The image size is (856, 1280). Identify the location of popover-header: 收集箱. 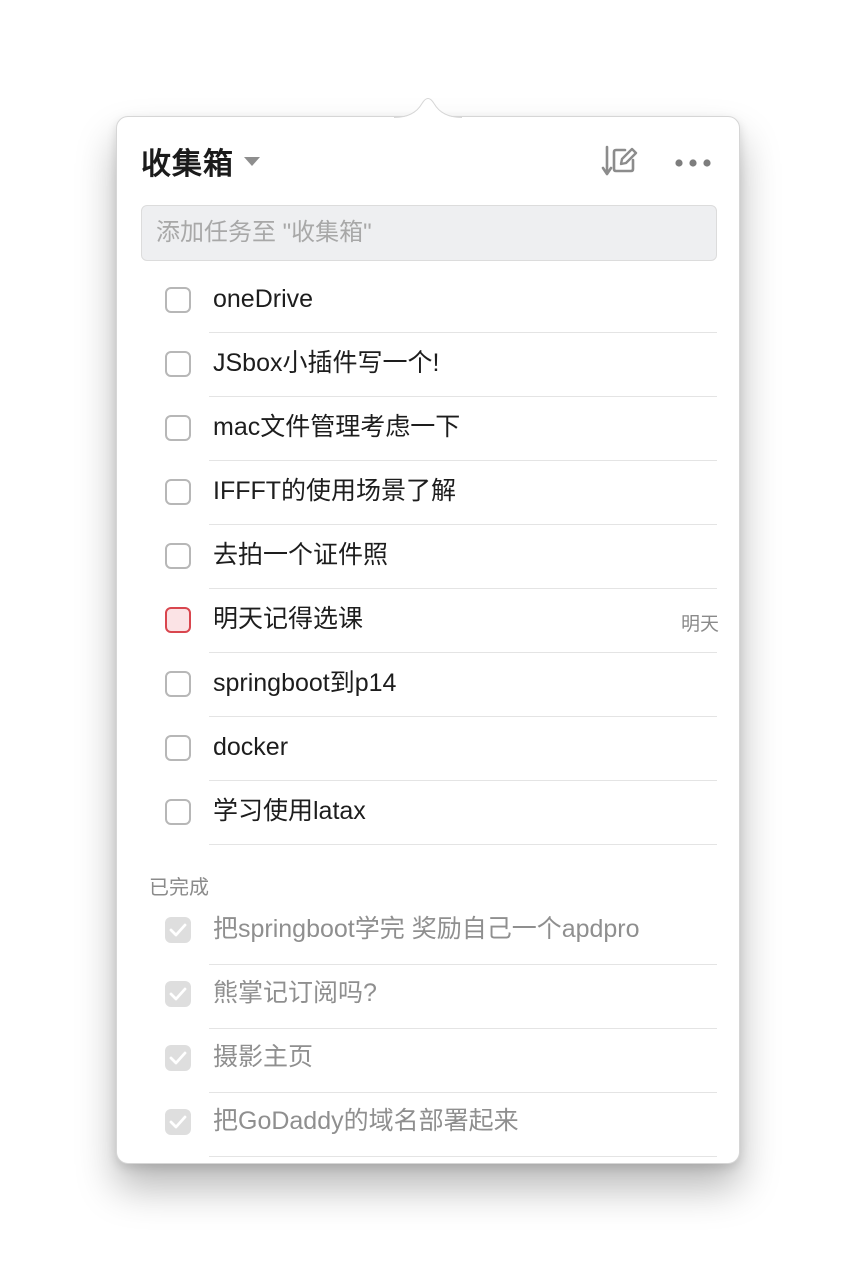
(428, 161).